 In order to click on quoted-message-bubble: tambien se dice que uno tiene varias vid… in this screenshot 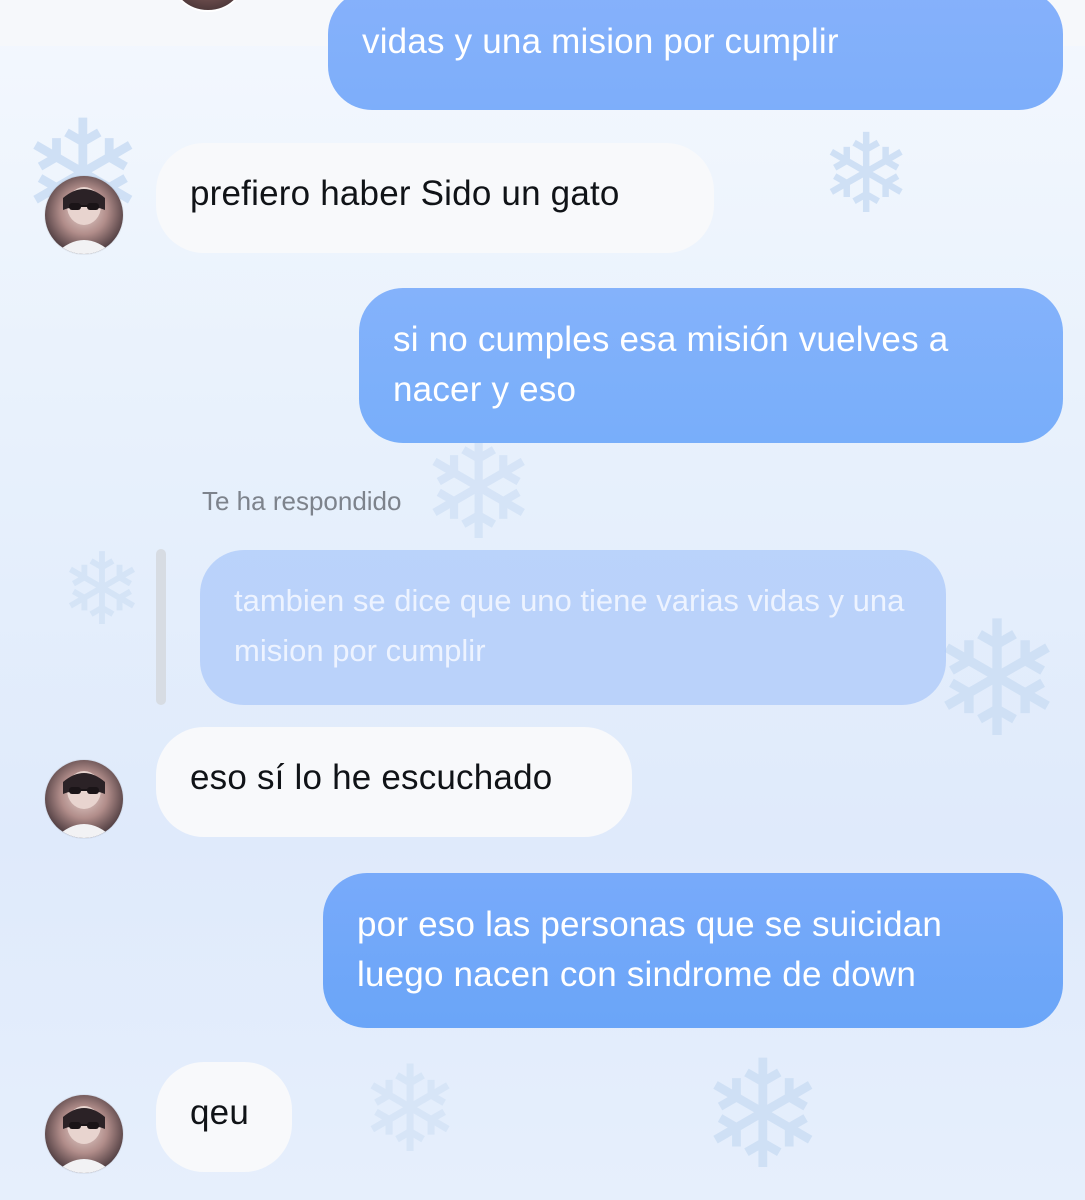, I will do `click(573, 627)`.